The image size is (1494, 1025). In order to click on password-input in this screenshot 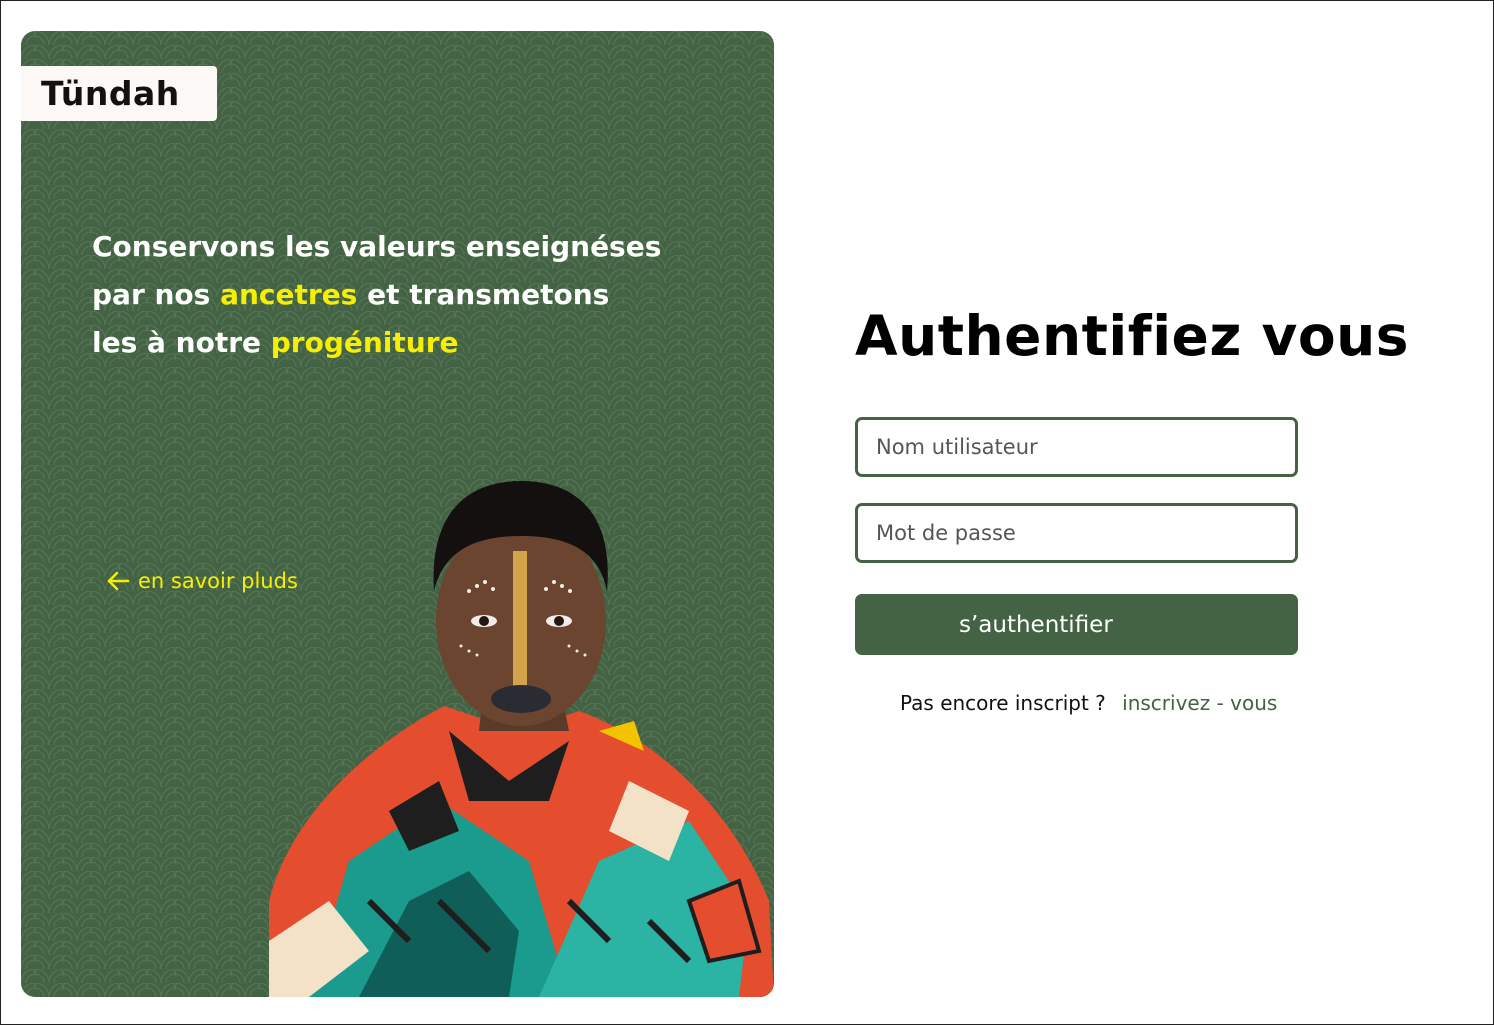, I will do `click(1076, 533)`.